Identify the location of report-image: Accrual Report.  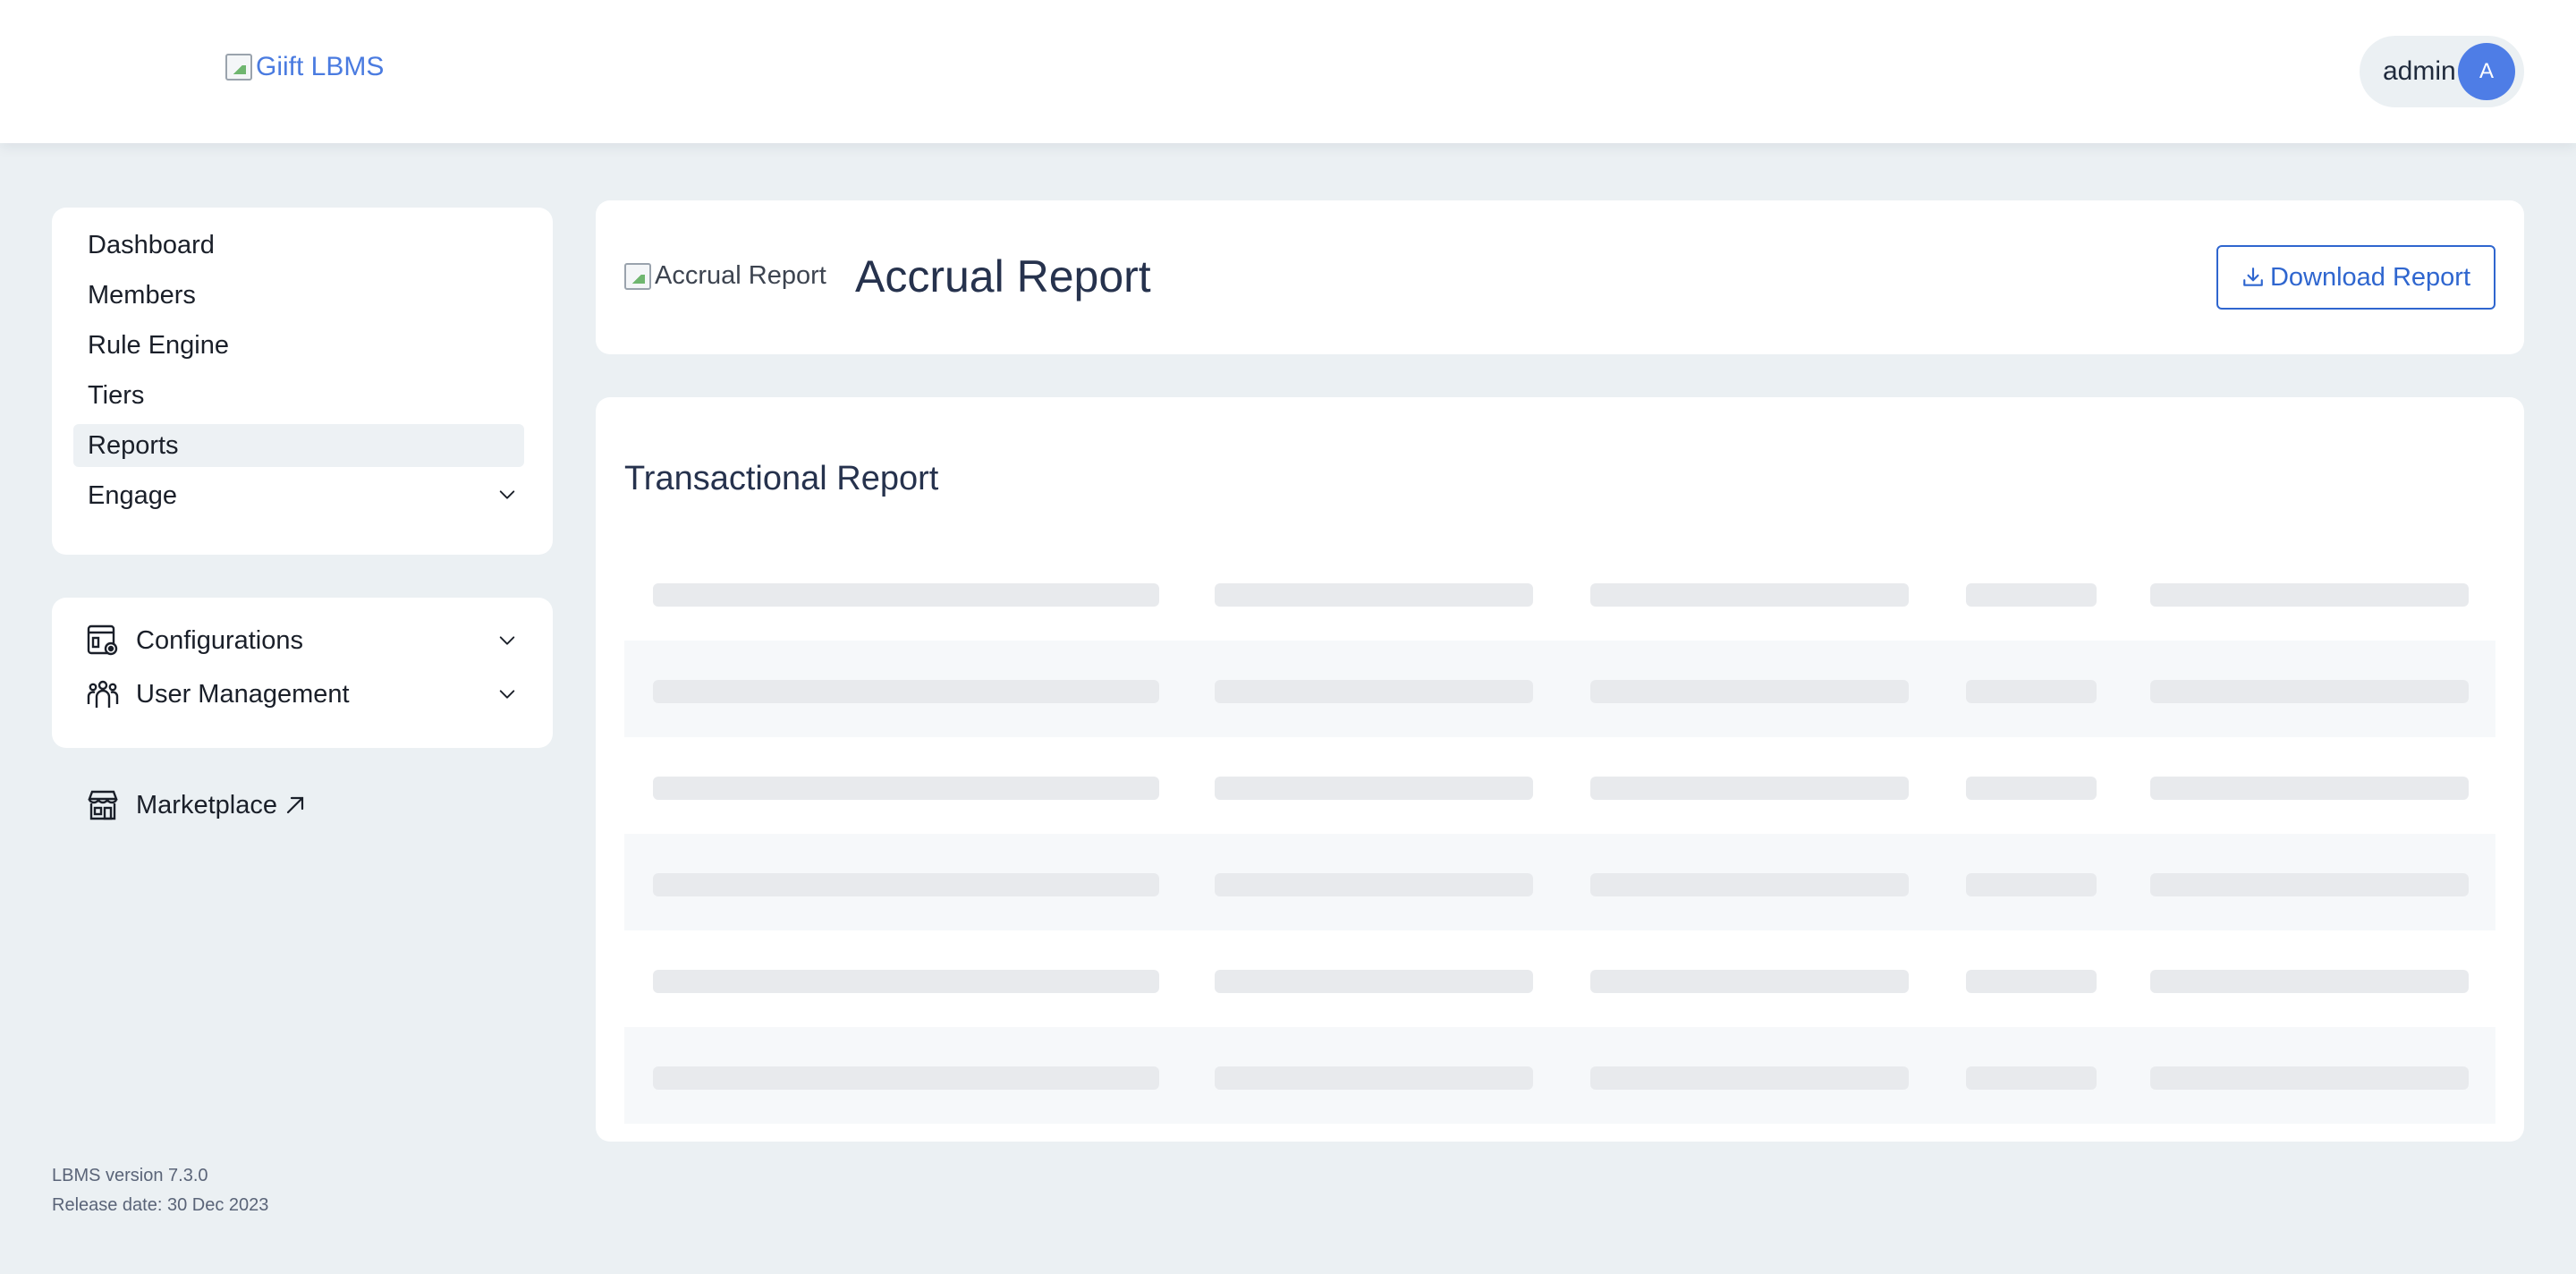
(725, 276).